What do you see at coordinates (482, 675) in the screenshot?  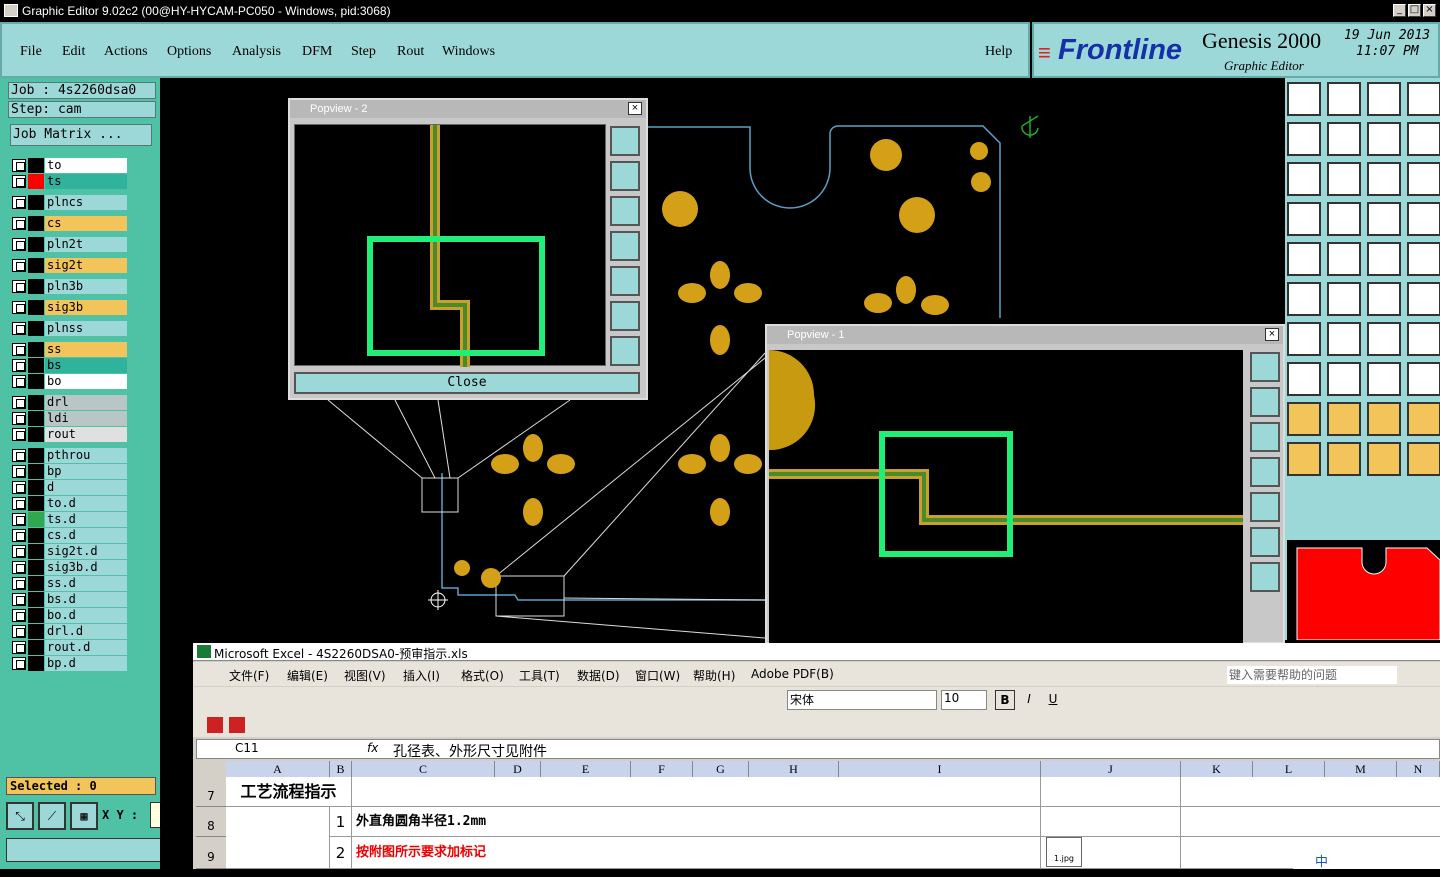 I see `excel-menu-format: 格式(O)` at bounding box center [482, 675].